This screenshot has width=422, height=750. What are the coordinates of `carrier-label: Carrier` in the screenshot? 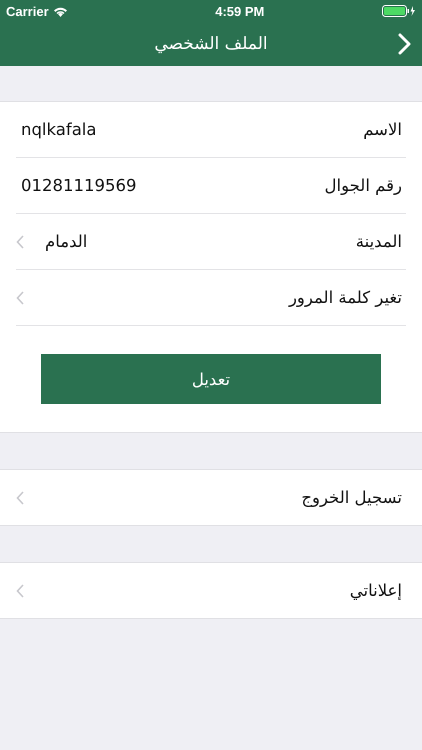 It's located at (27, 11).